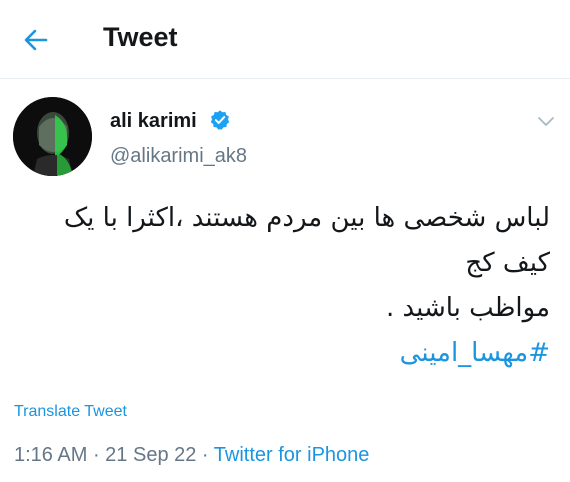 The width and height of the screenshot is (570, 482). What do you see at coordinates (140, 37) in the screenshot?
I see `page-title: Tweet` at bounding box center [140, 37].